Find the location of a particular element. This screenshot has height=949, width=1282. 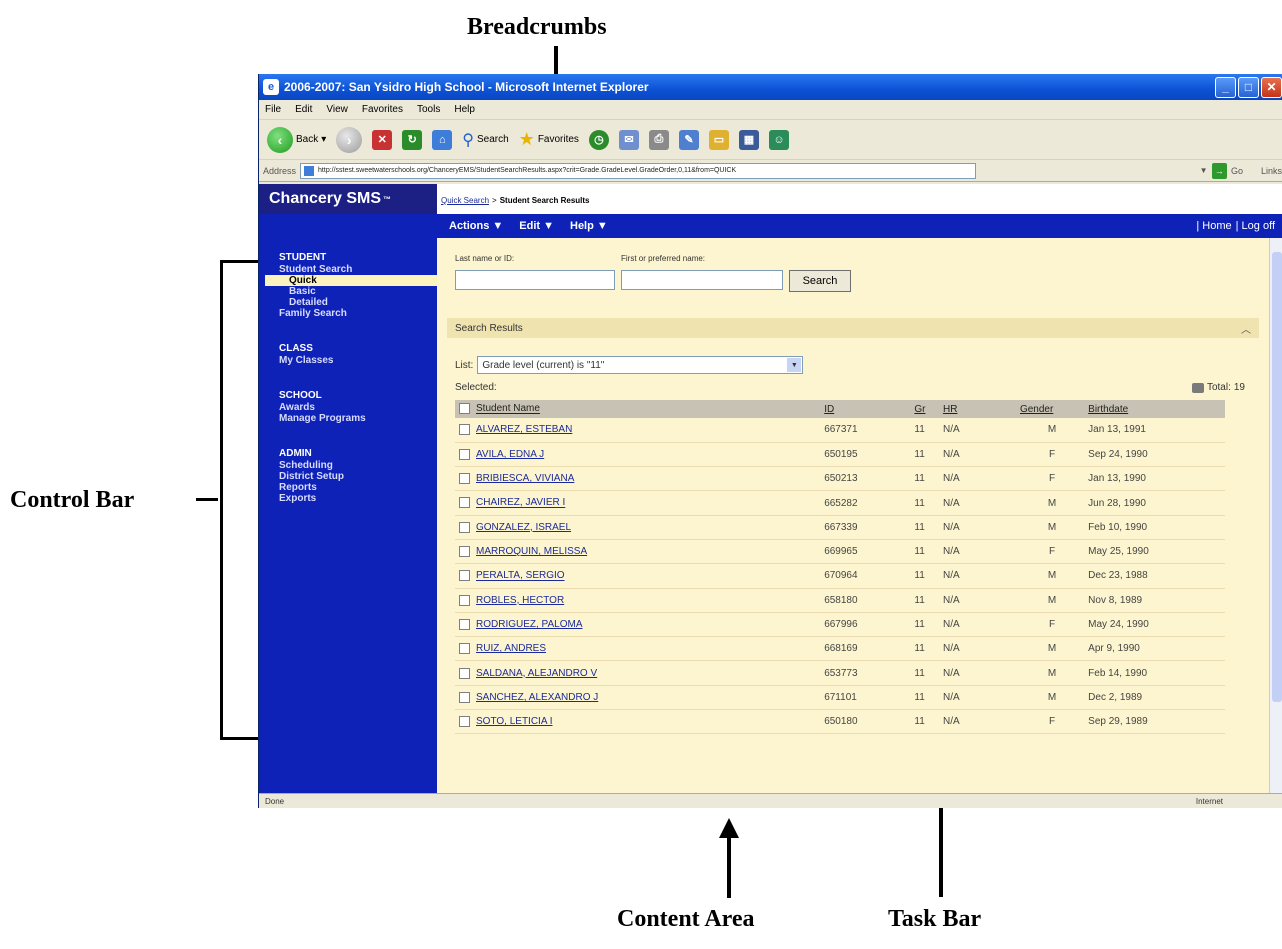

menu-file: File is located at coordinates (273, 109).